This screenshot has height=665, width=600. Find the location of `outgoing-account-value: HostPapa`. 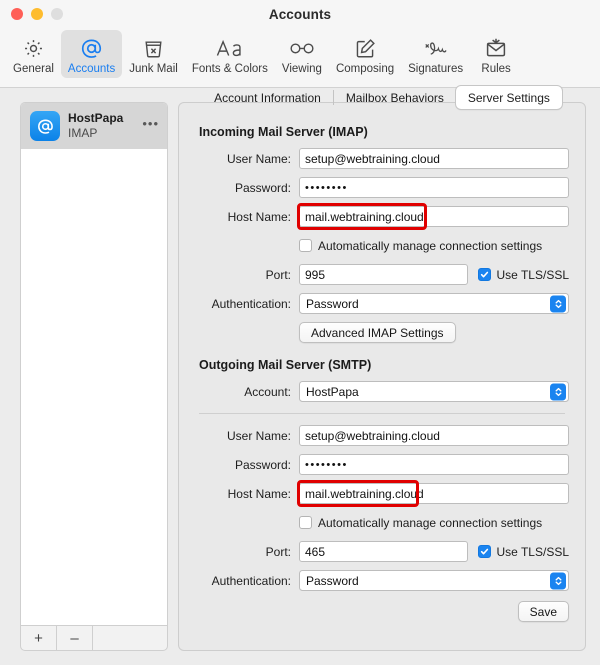

outgoing-account-value: HostPapa is located at coordinates (332, 391).